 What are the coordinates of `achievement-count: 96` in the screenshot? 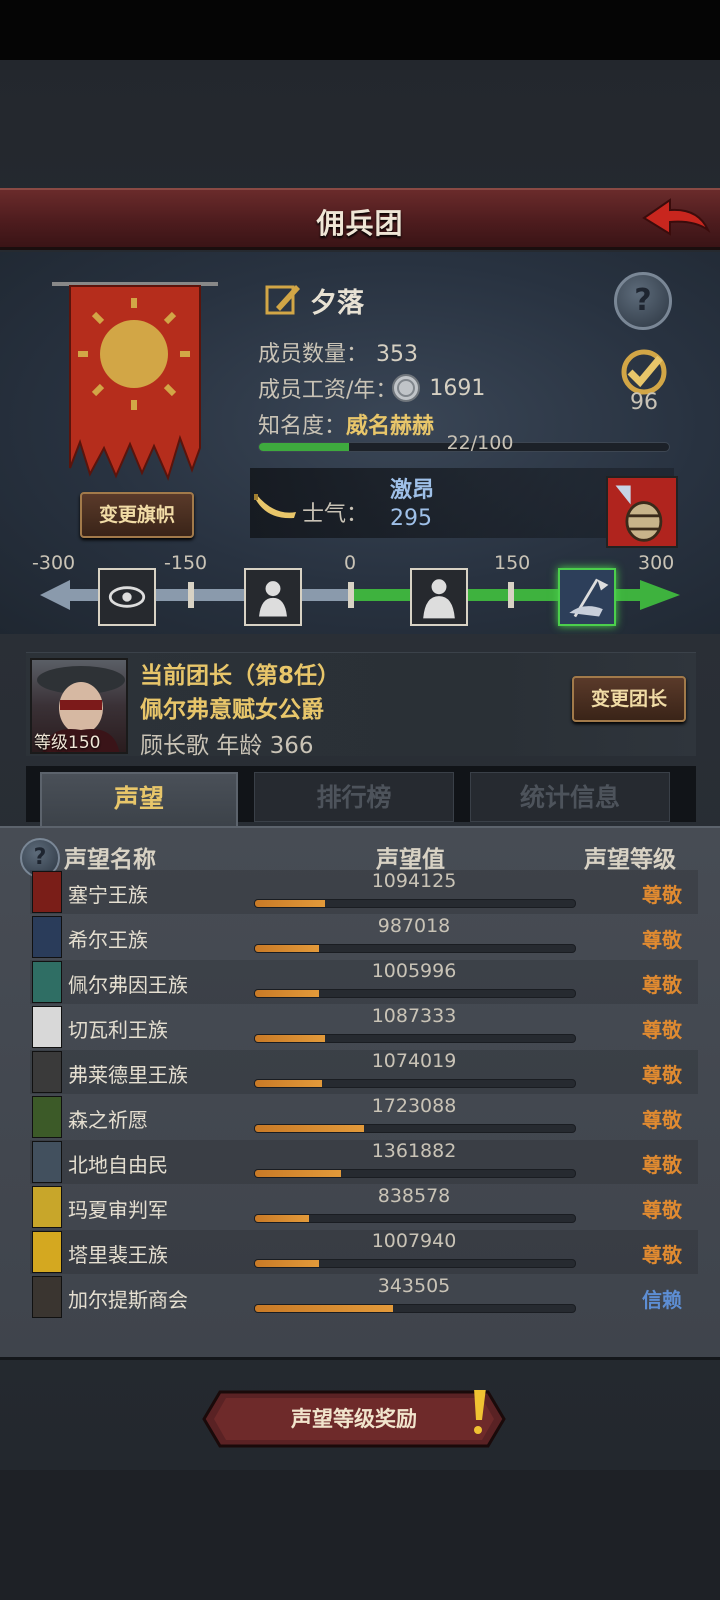 It's located at (644, 402).